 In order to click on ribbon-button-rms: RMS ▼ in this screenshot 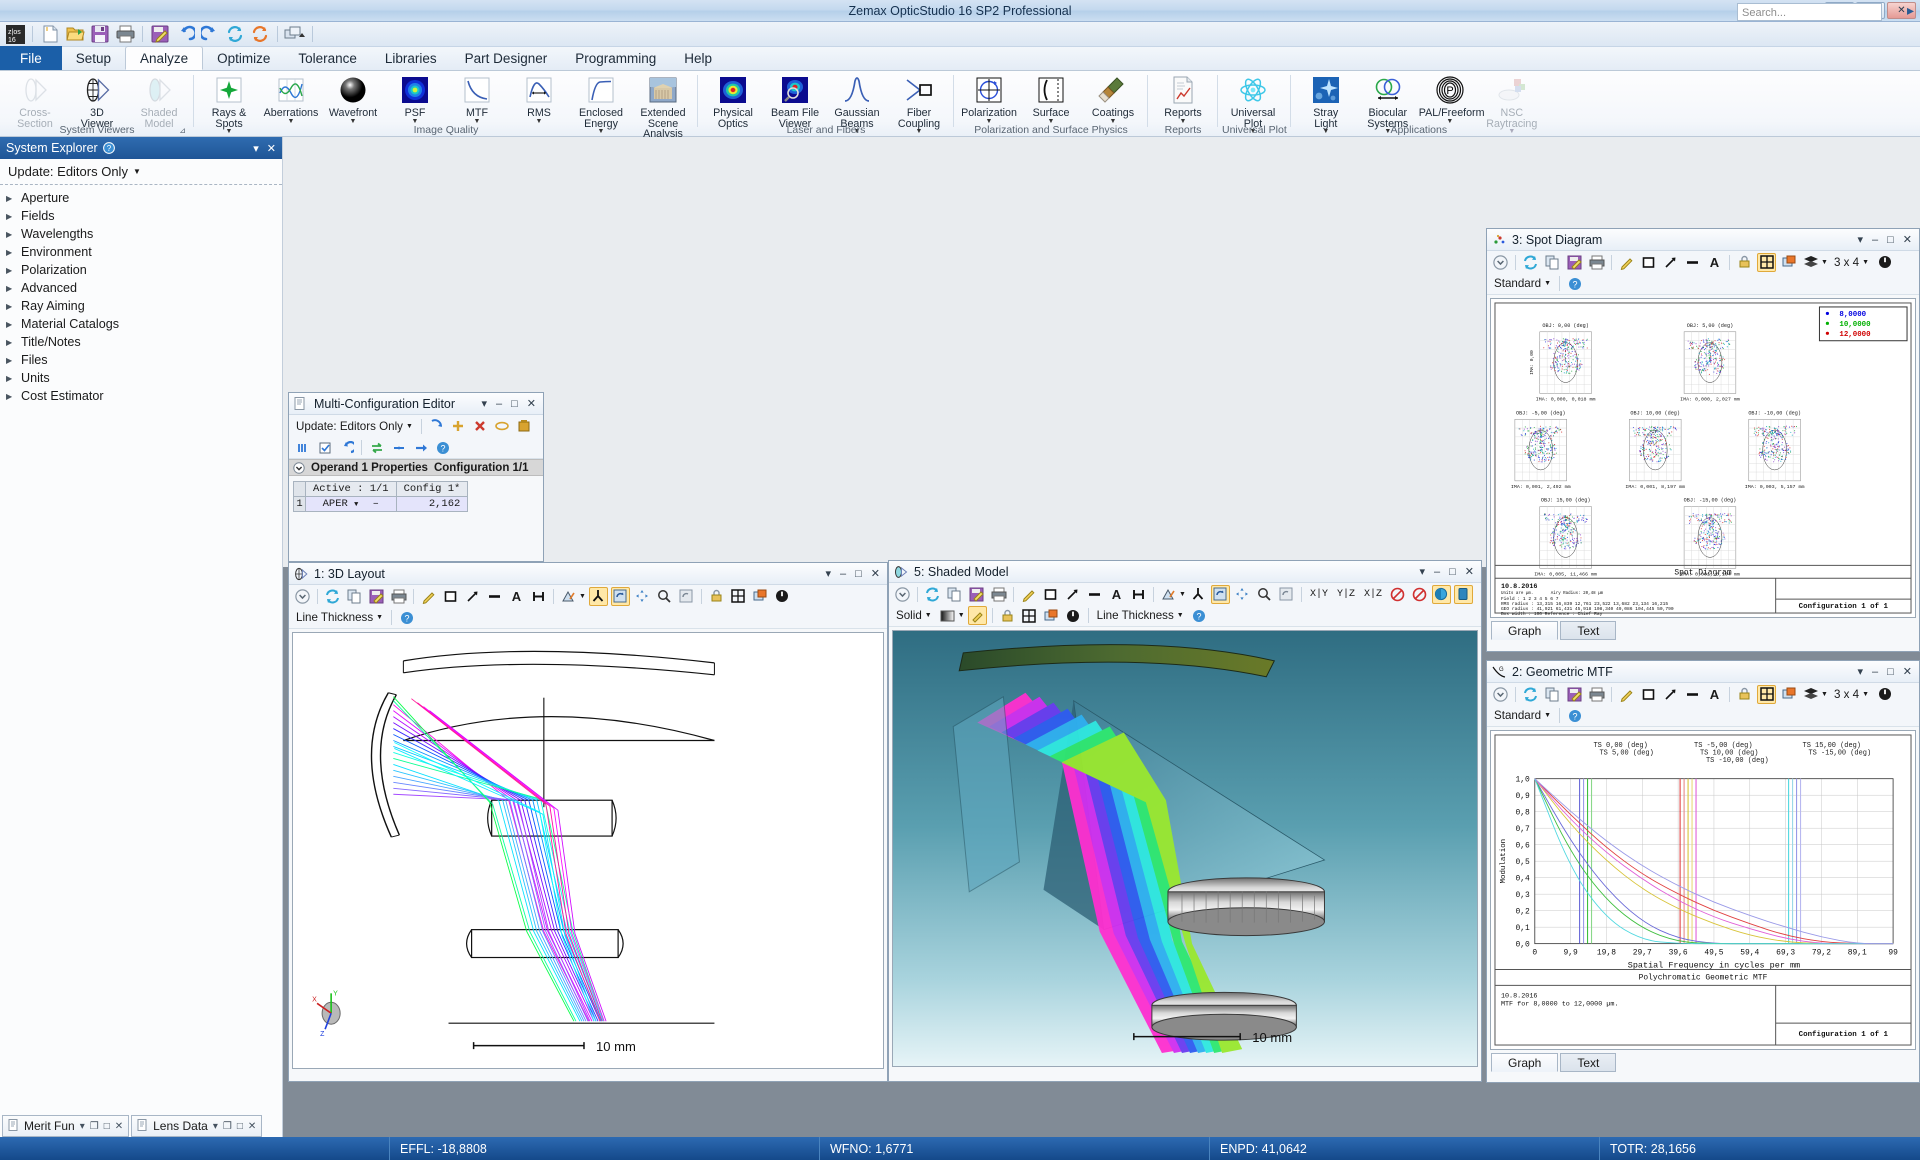, I will do `click(539, 98)`.